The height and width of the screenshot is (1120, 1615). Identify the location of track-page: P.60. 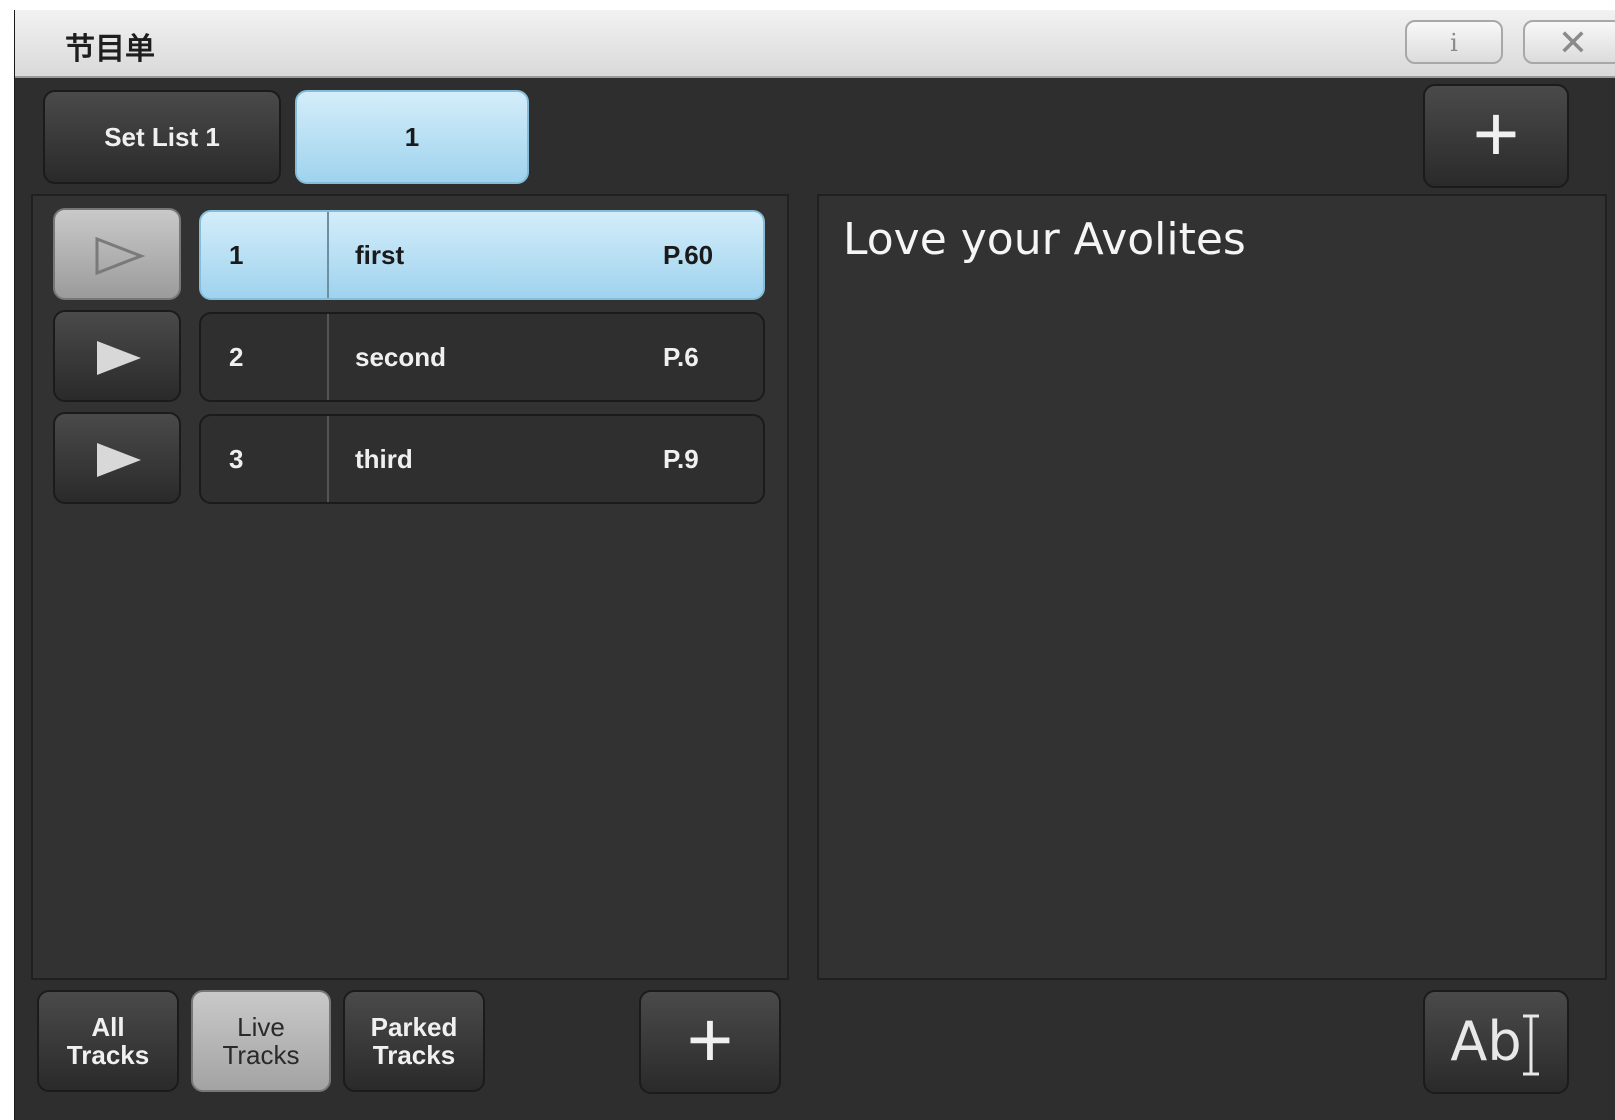
(688, 255).